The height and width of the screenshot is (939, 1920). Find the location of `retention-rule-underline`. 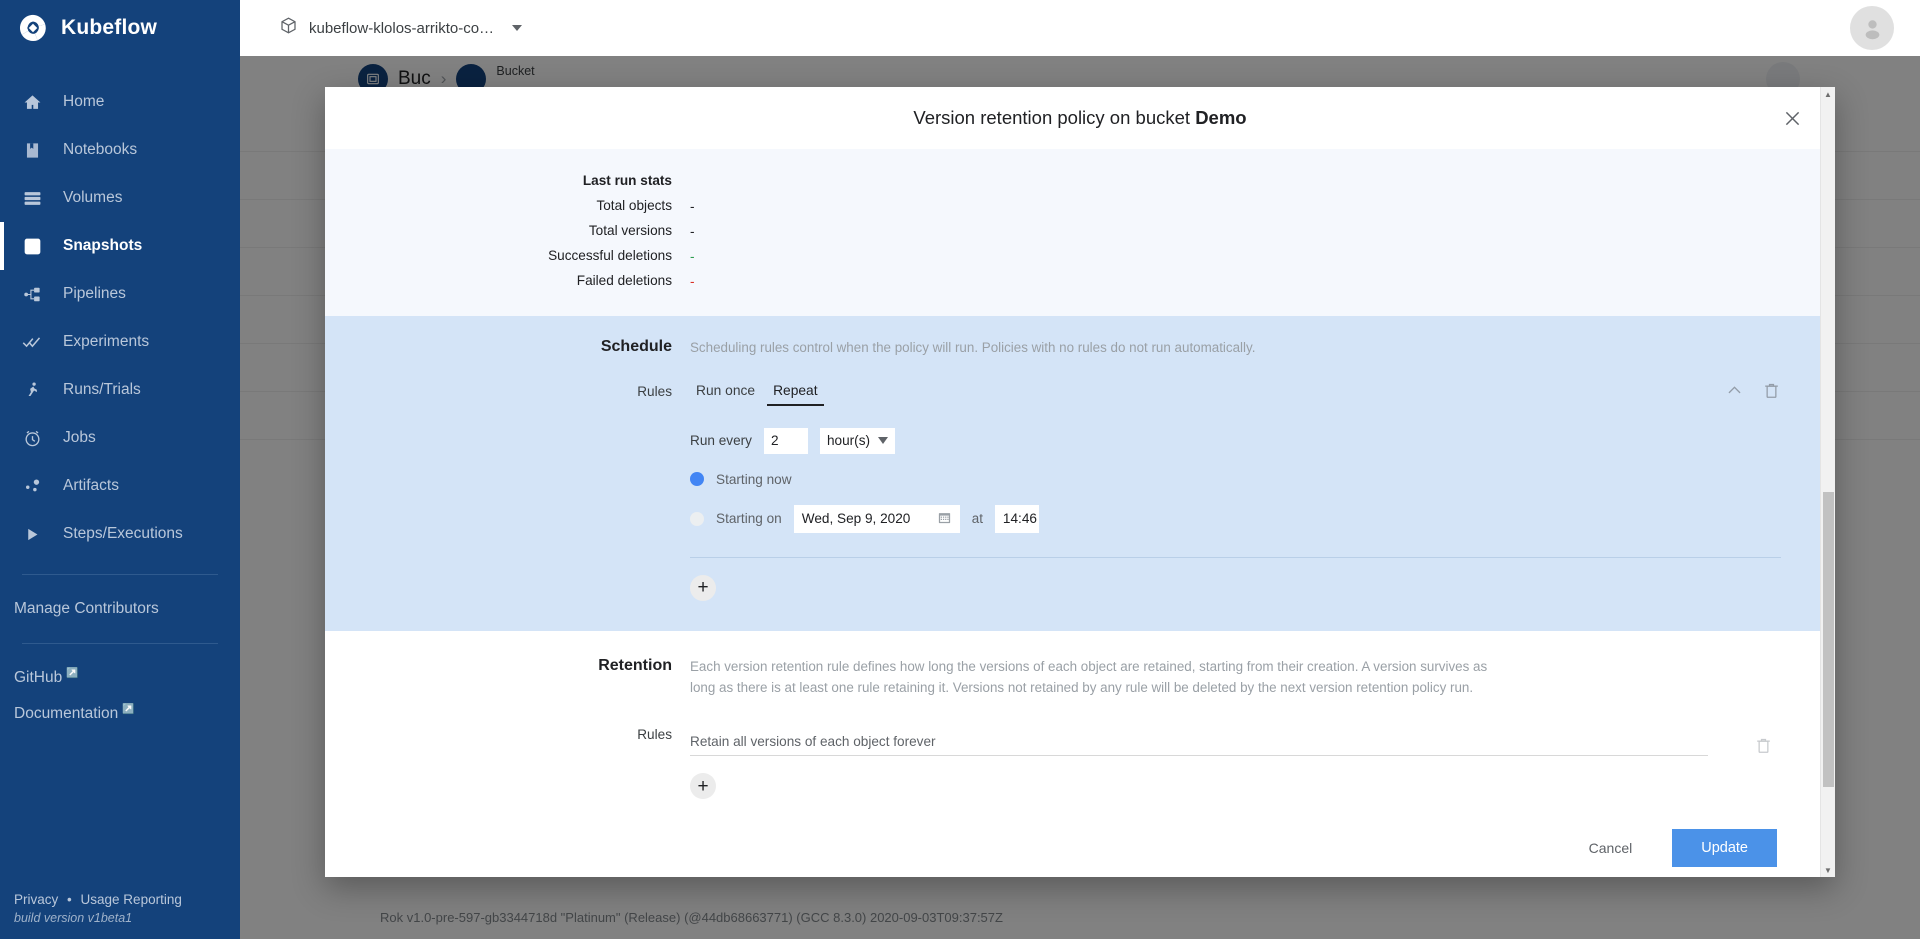

retention-rule-underline is located at coordinates (1199, 756).